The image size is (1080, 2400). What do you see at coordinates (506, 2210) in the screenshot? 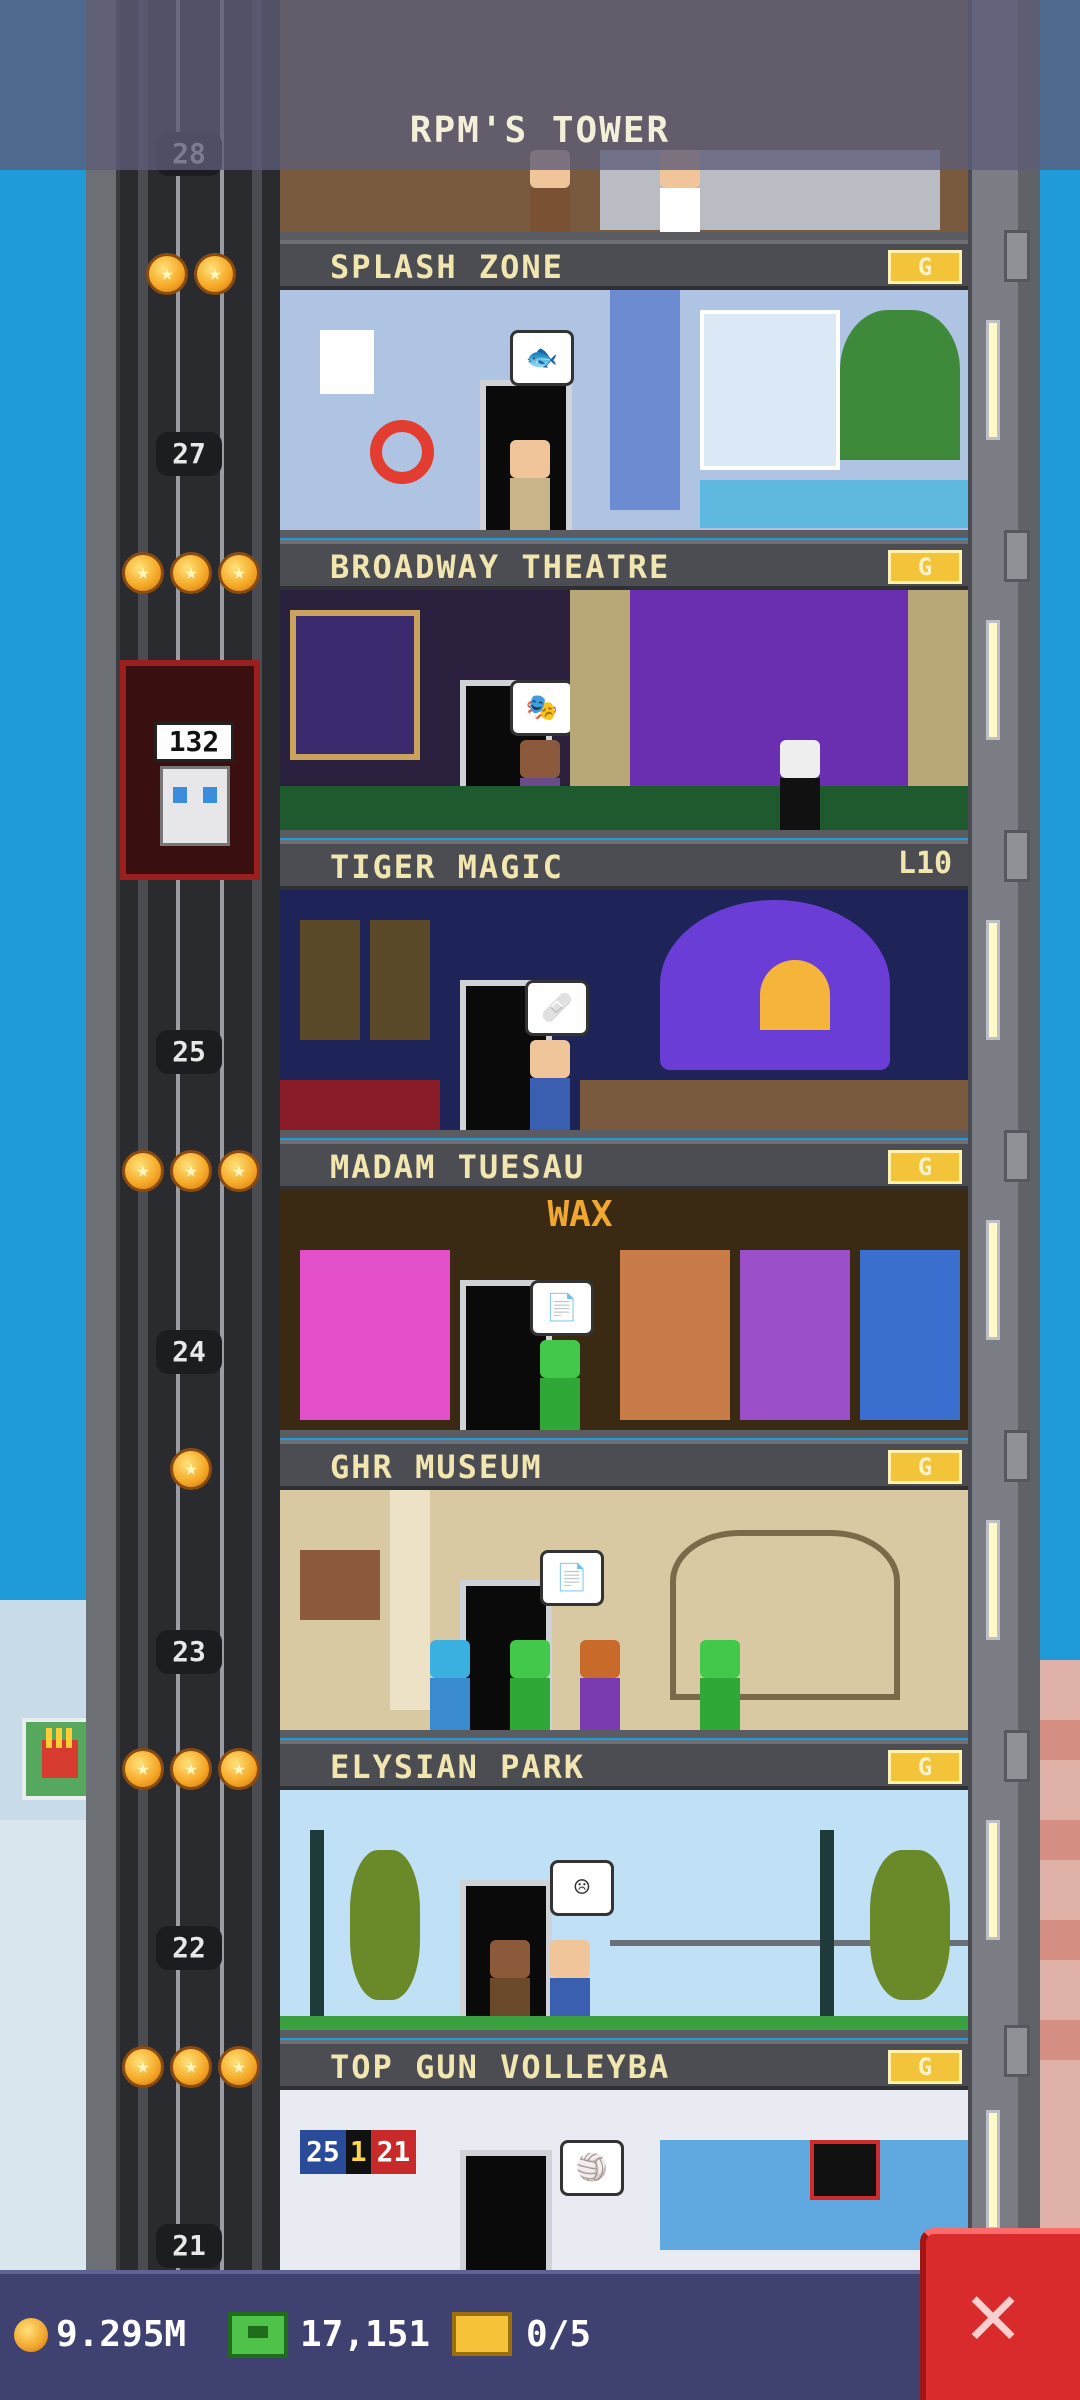
I see `room-door` at bounding box center [506, 2210].